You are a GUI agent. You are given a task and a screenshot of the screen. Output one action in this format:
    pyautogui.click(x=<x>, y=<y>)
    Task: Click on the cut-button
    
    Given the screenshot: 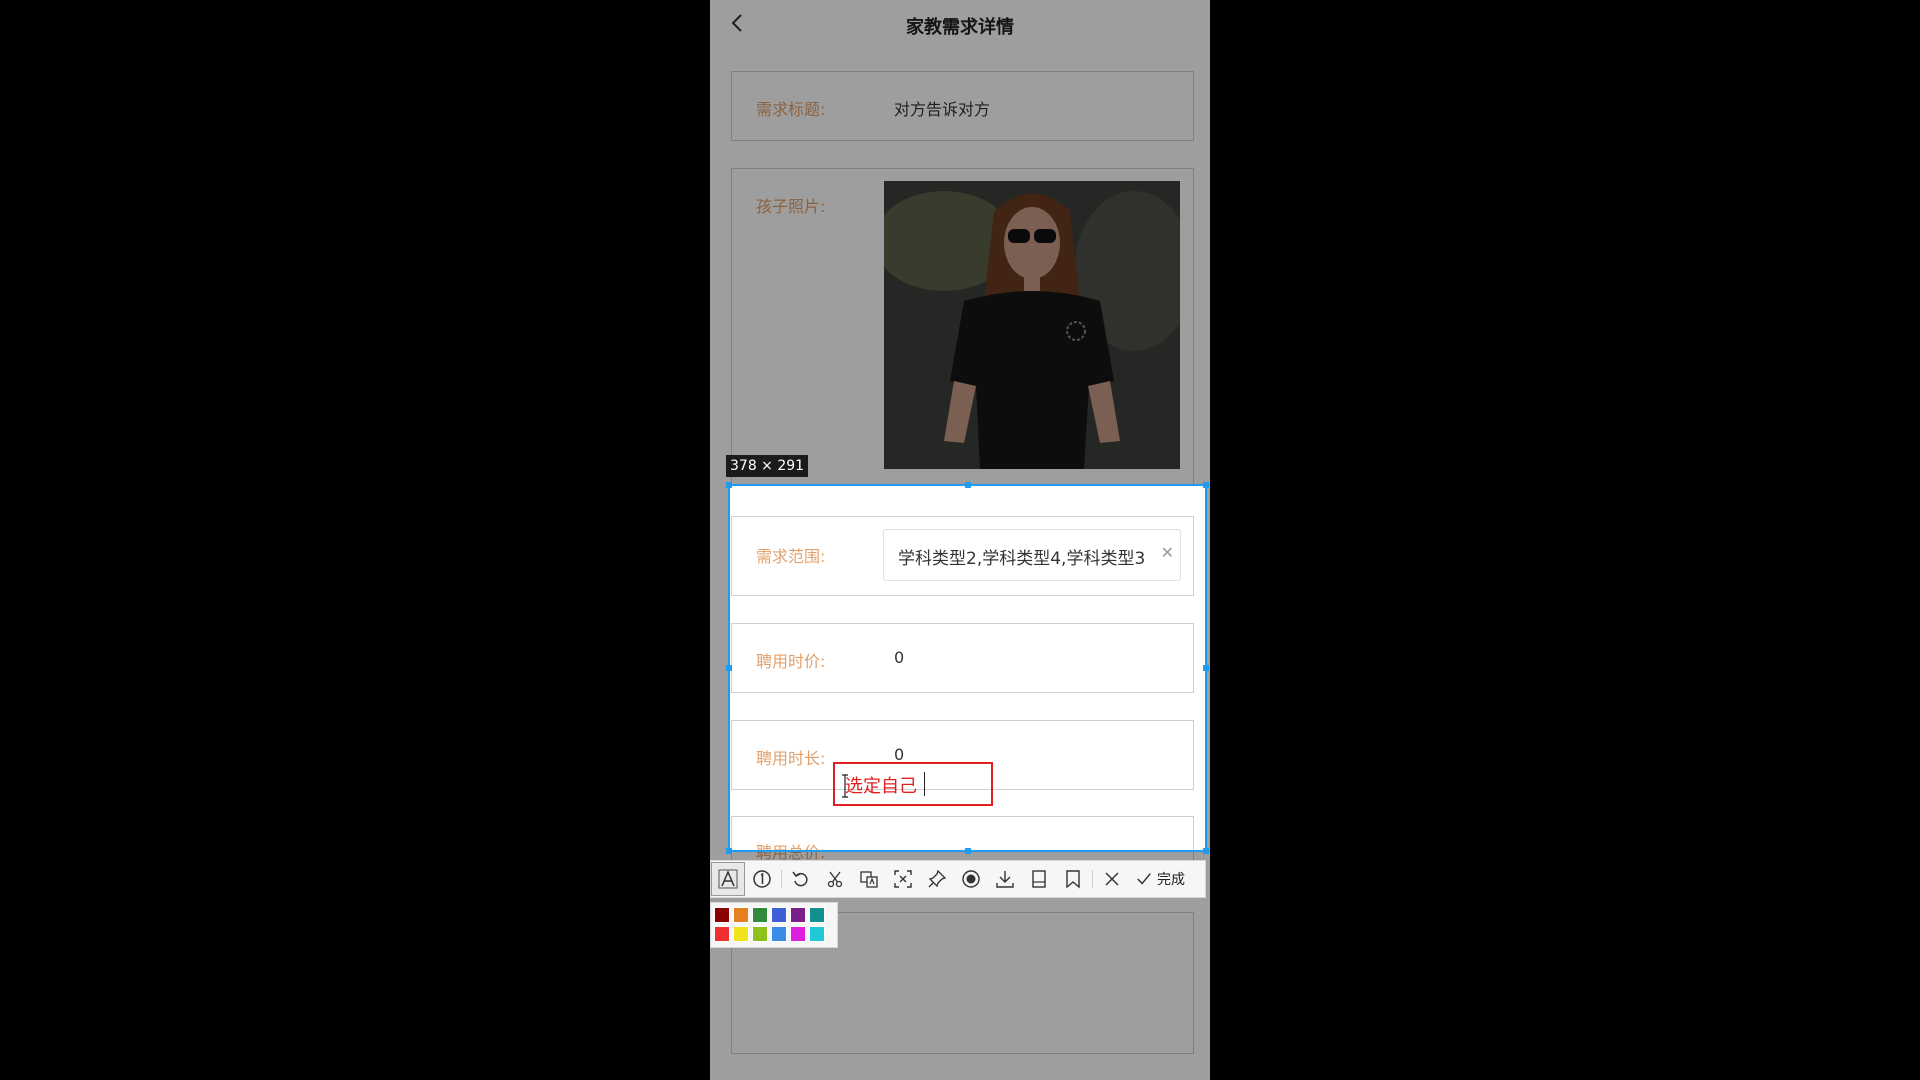 What is the action you would take?
    pyautogui.click(x=835, y=879)
    